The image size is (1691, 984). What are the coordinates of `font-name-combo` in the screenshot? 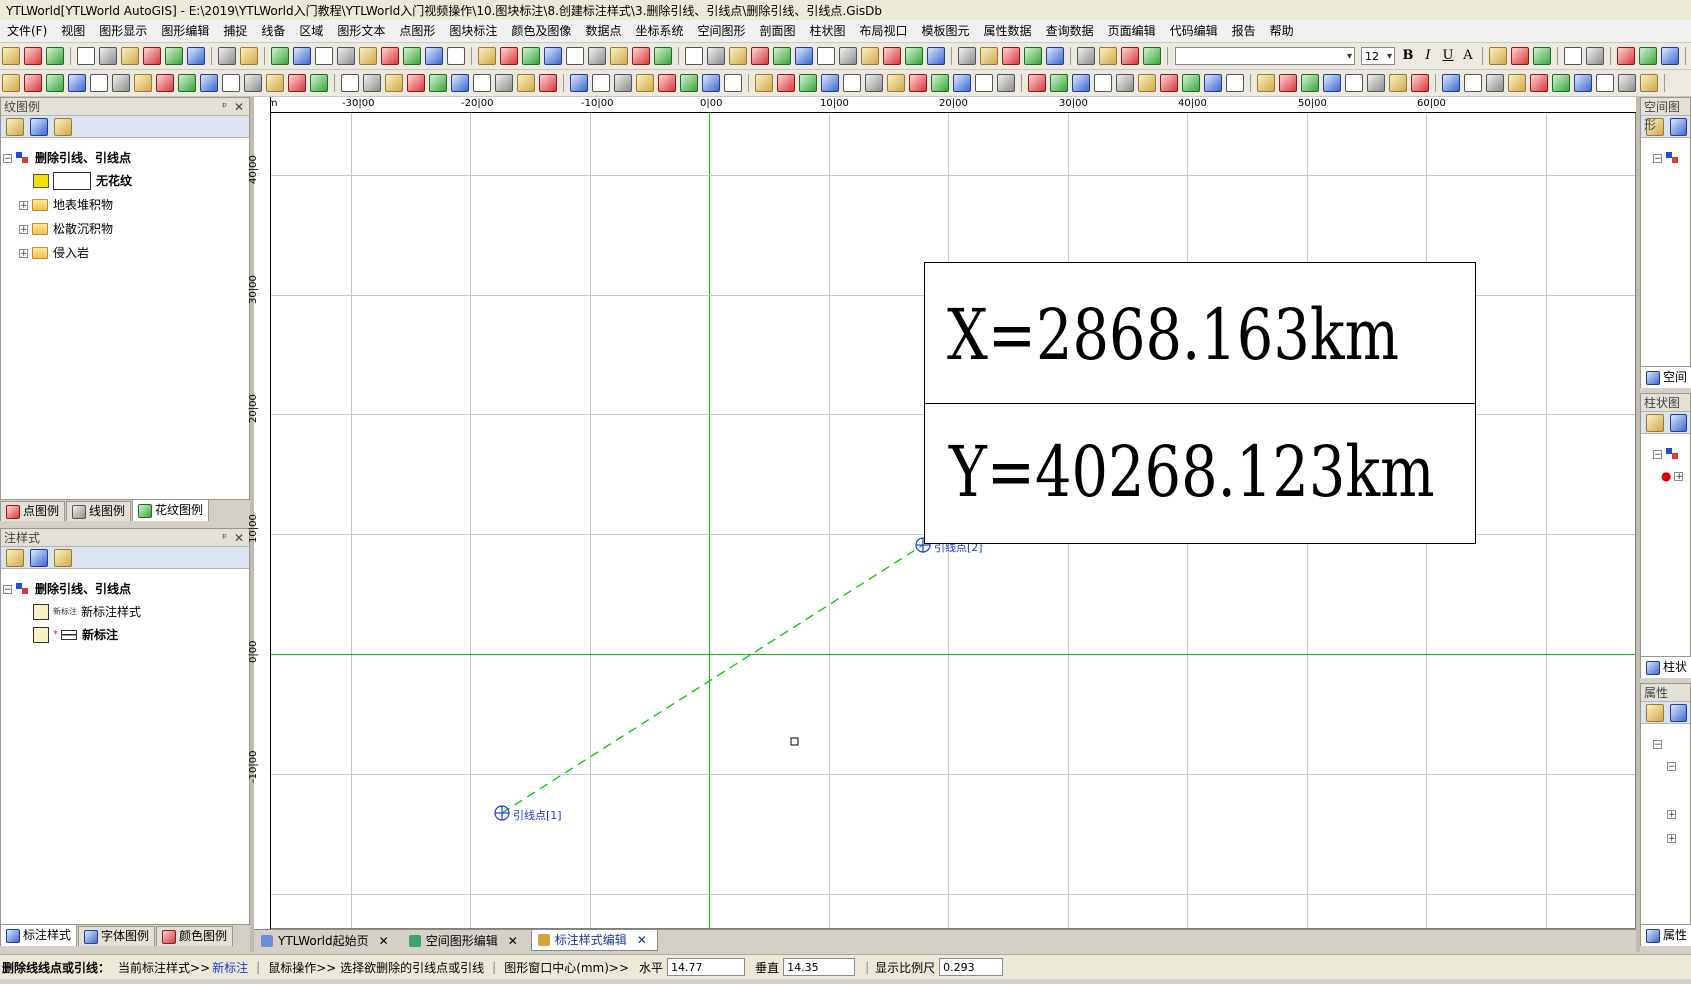 It's located at (1265, 56).